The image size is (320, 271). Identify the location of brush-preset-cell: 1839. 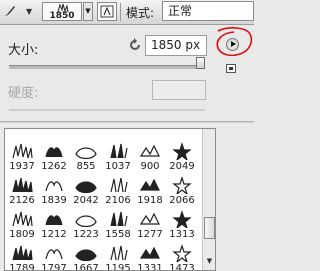
(54, 190).